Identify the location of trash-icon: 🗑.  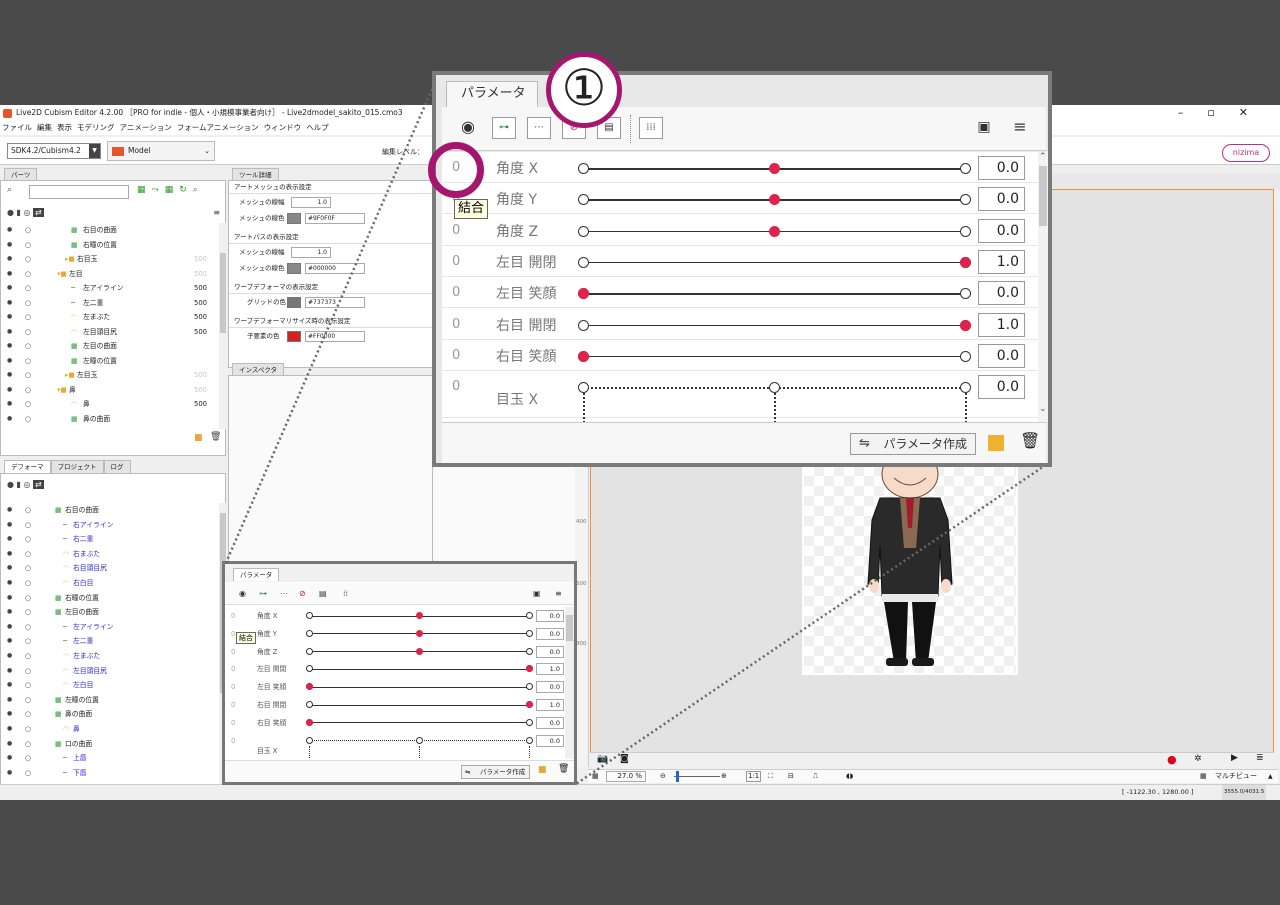
(1030, 440).